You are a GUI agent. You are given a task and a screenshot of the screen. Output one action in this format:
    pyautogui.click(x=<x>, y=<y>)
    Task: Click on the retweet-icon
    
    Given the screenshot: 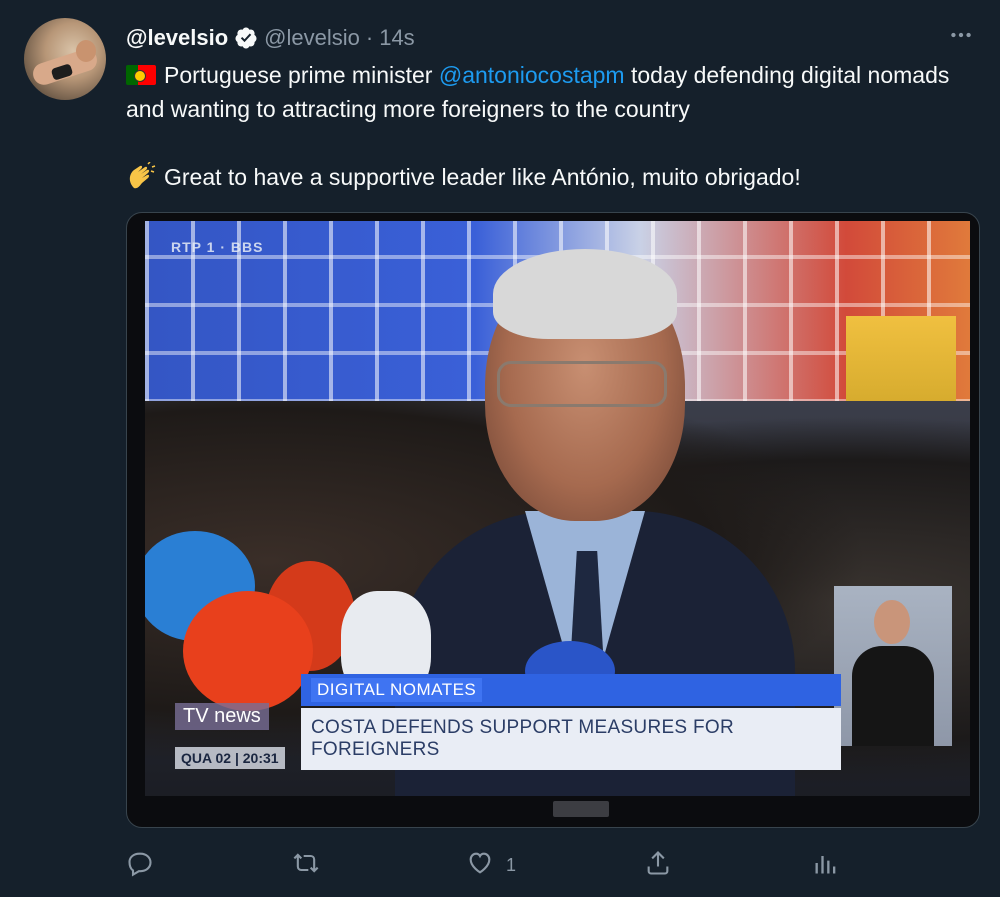 What is the action you would take?
    pyautogui.click(x=306, y=865)
    